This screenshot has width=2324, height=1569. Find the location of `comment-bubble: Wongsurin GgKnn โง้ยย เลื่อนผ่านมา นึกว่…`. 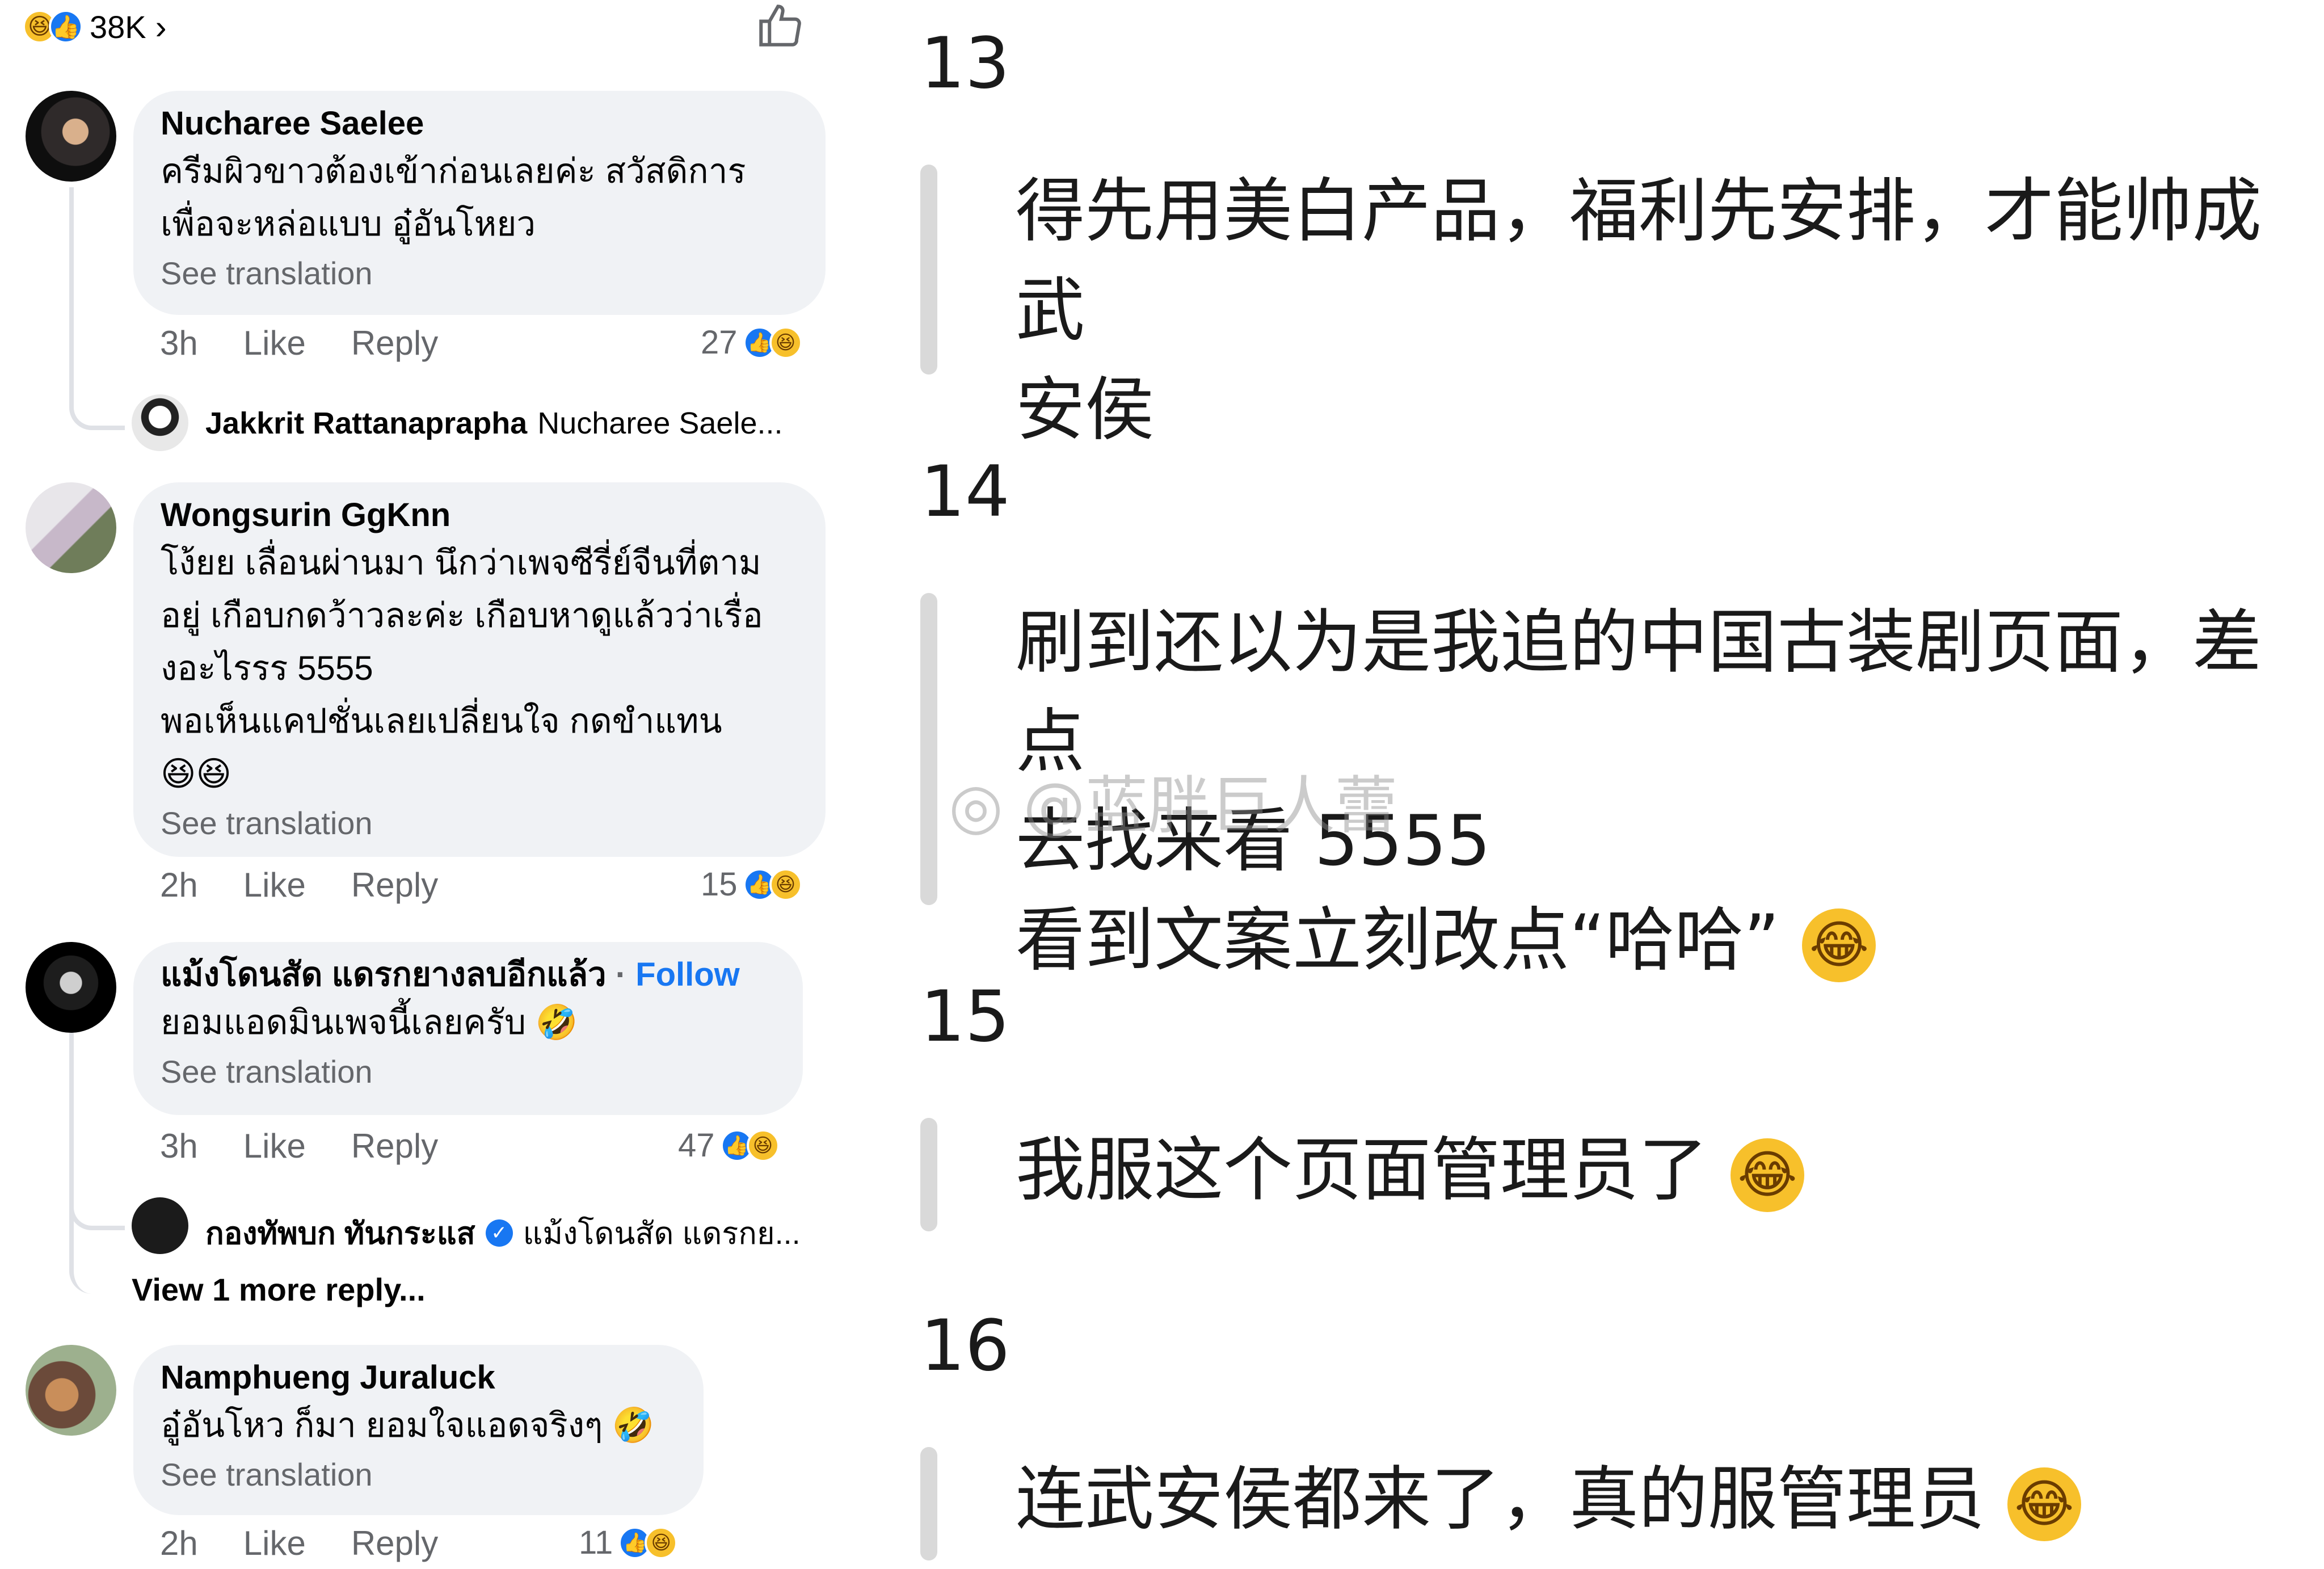

comment-bubble: Wongsurin GgKnn โง้ยย เลื่อนผ่านมา นึกว่… is located at coordinates (479, 669).